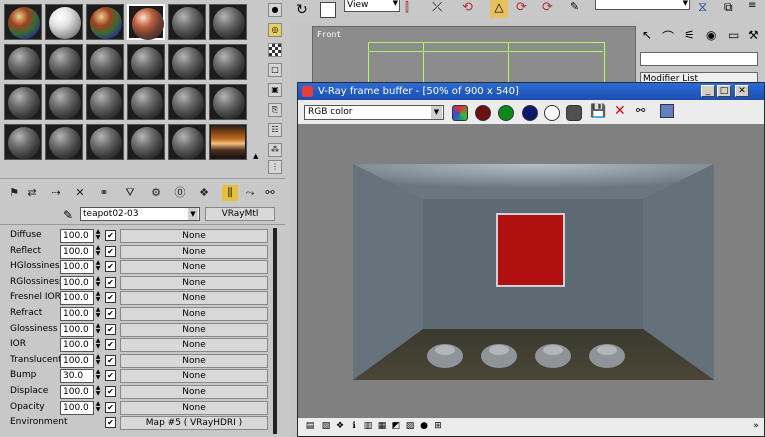 This screenshot has width=765, height=437. Describe the element at coordinates (326, 426) in the screenshot. I see `vfb-history-icon: ▧` at that location.